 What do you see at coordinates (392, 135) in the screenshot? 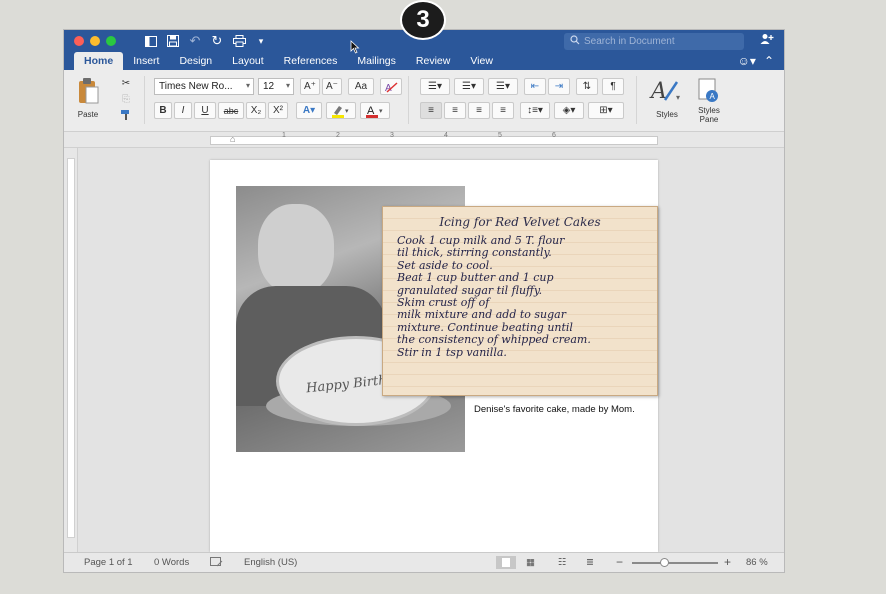
I see `ruler-tick: 3` at bounding box center [392, 135].